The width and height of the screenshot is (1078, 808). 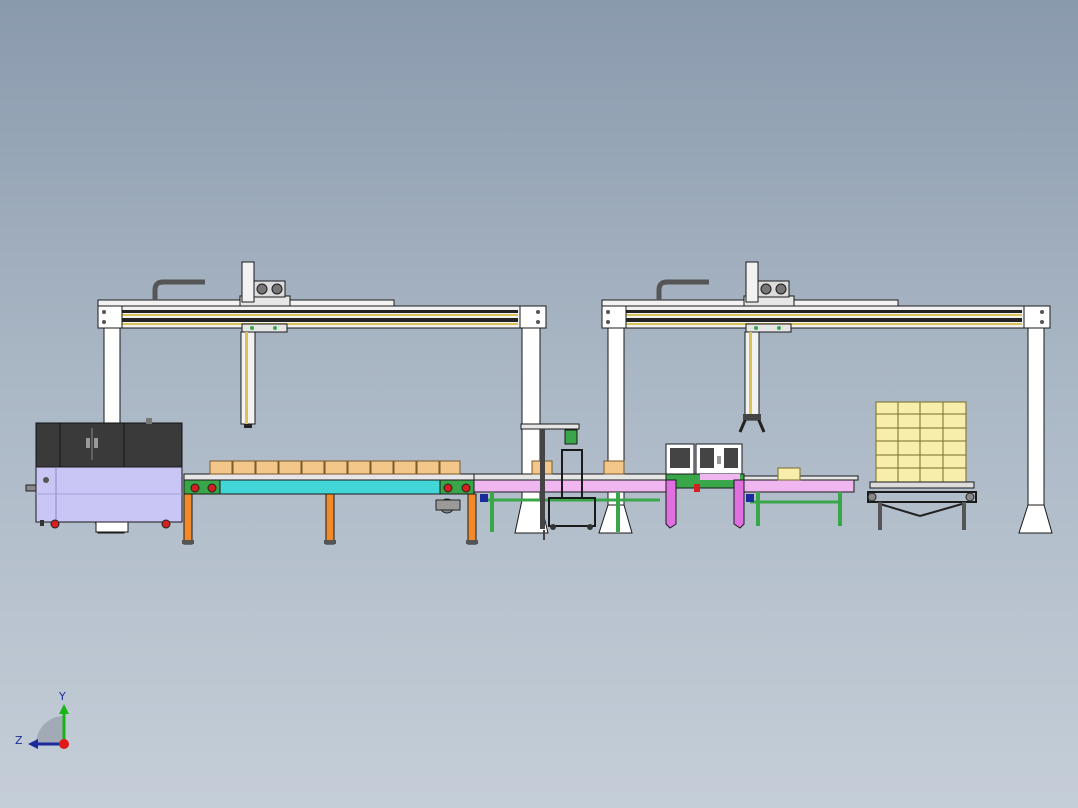 I want to click on carton-row, so click(x=335, y=467).